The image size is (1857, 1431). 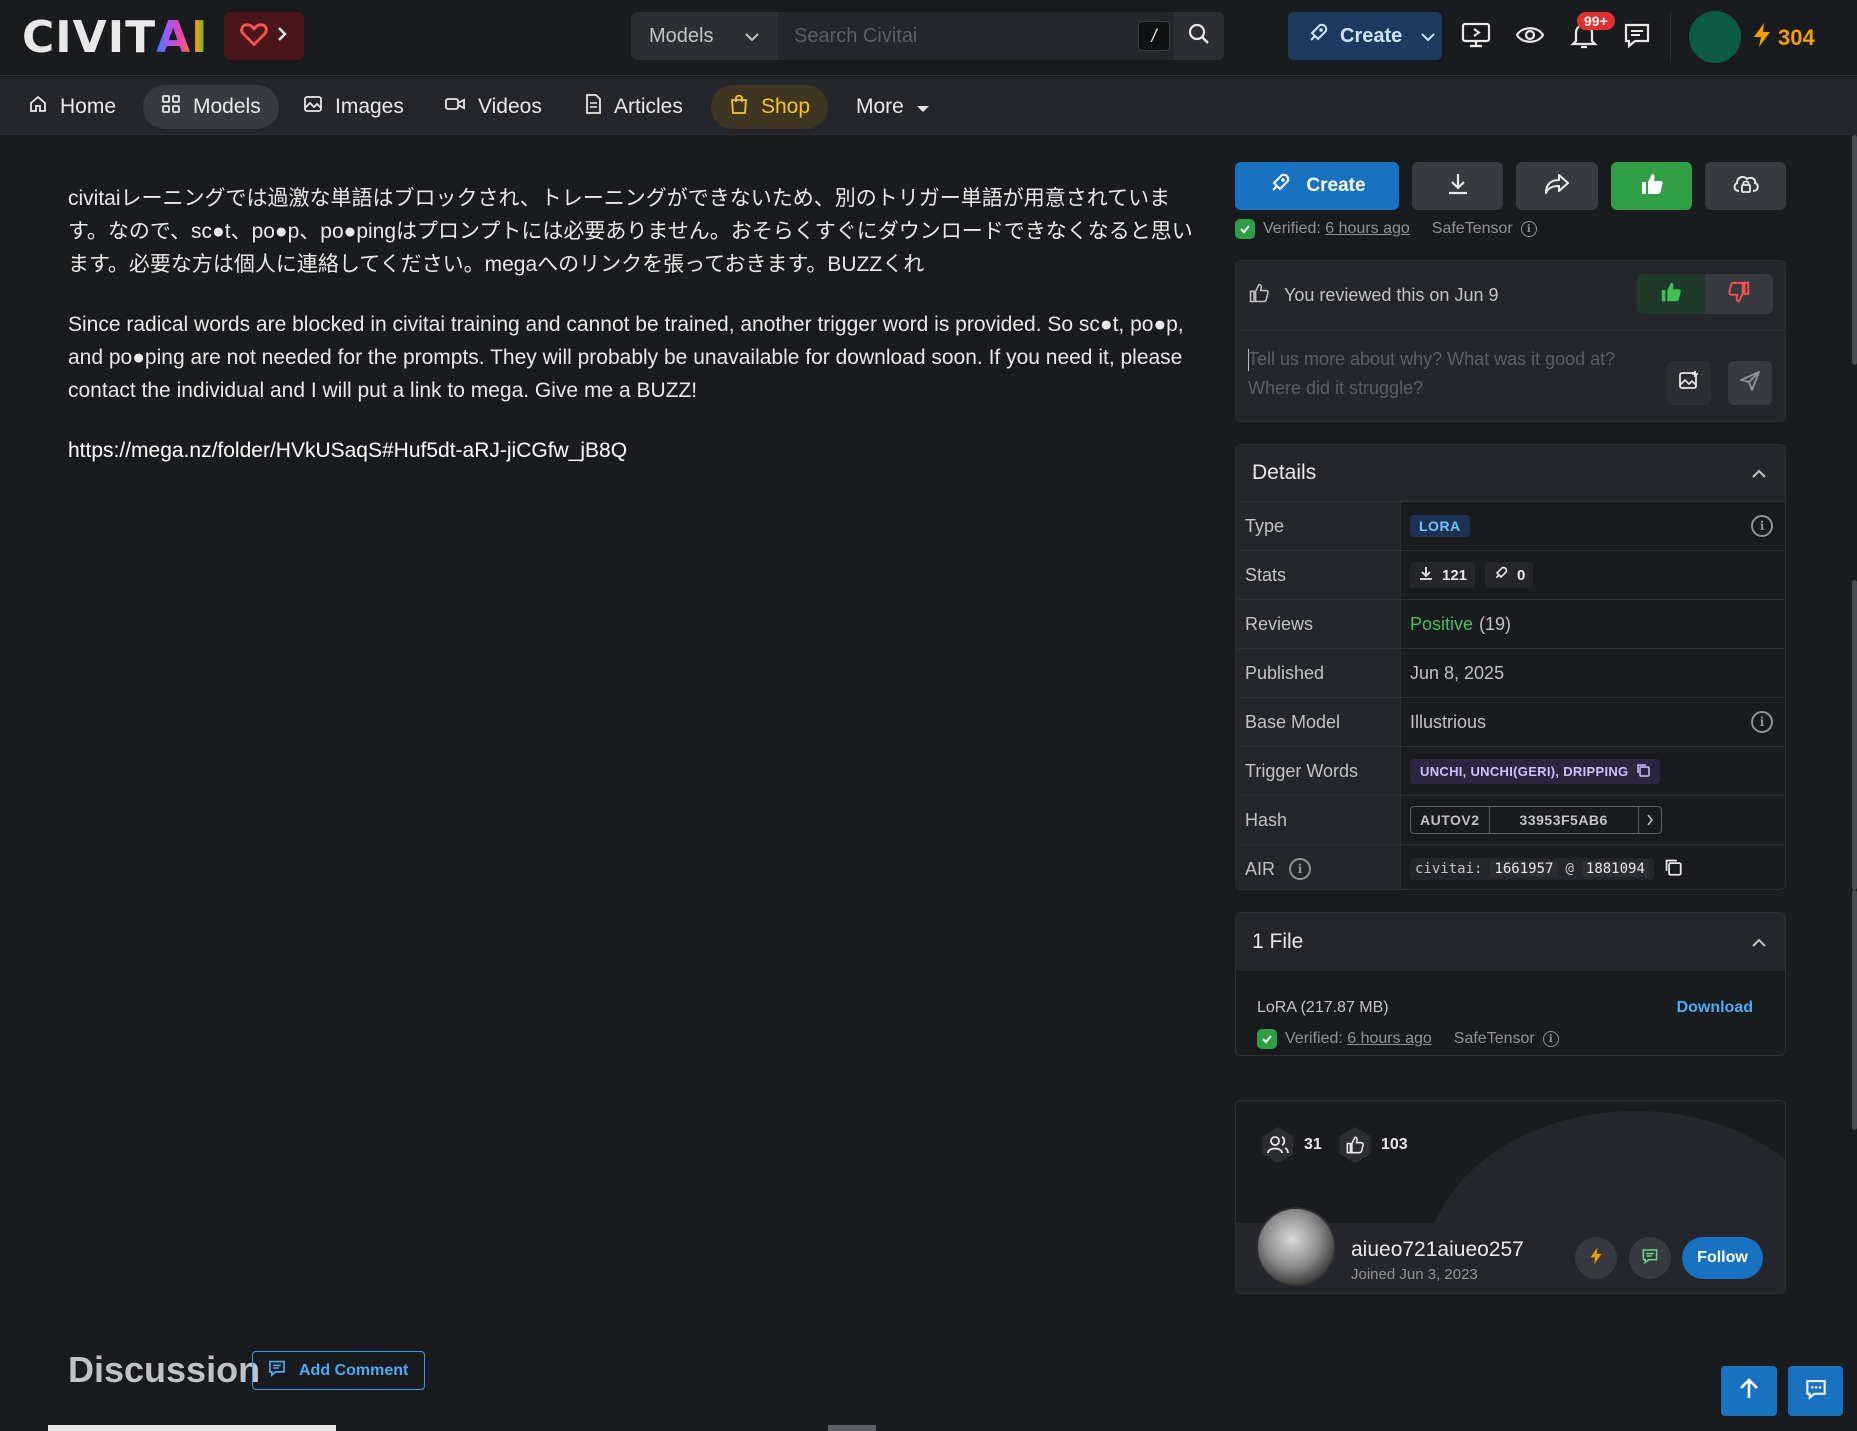 What do you see at coordinates (1394, 1144) in the screenshot?
I see `likes-count: 103` at bounding box center [1394, 1144].